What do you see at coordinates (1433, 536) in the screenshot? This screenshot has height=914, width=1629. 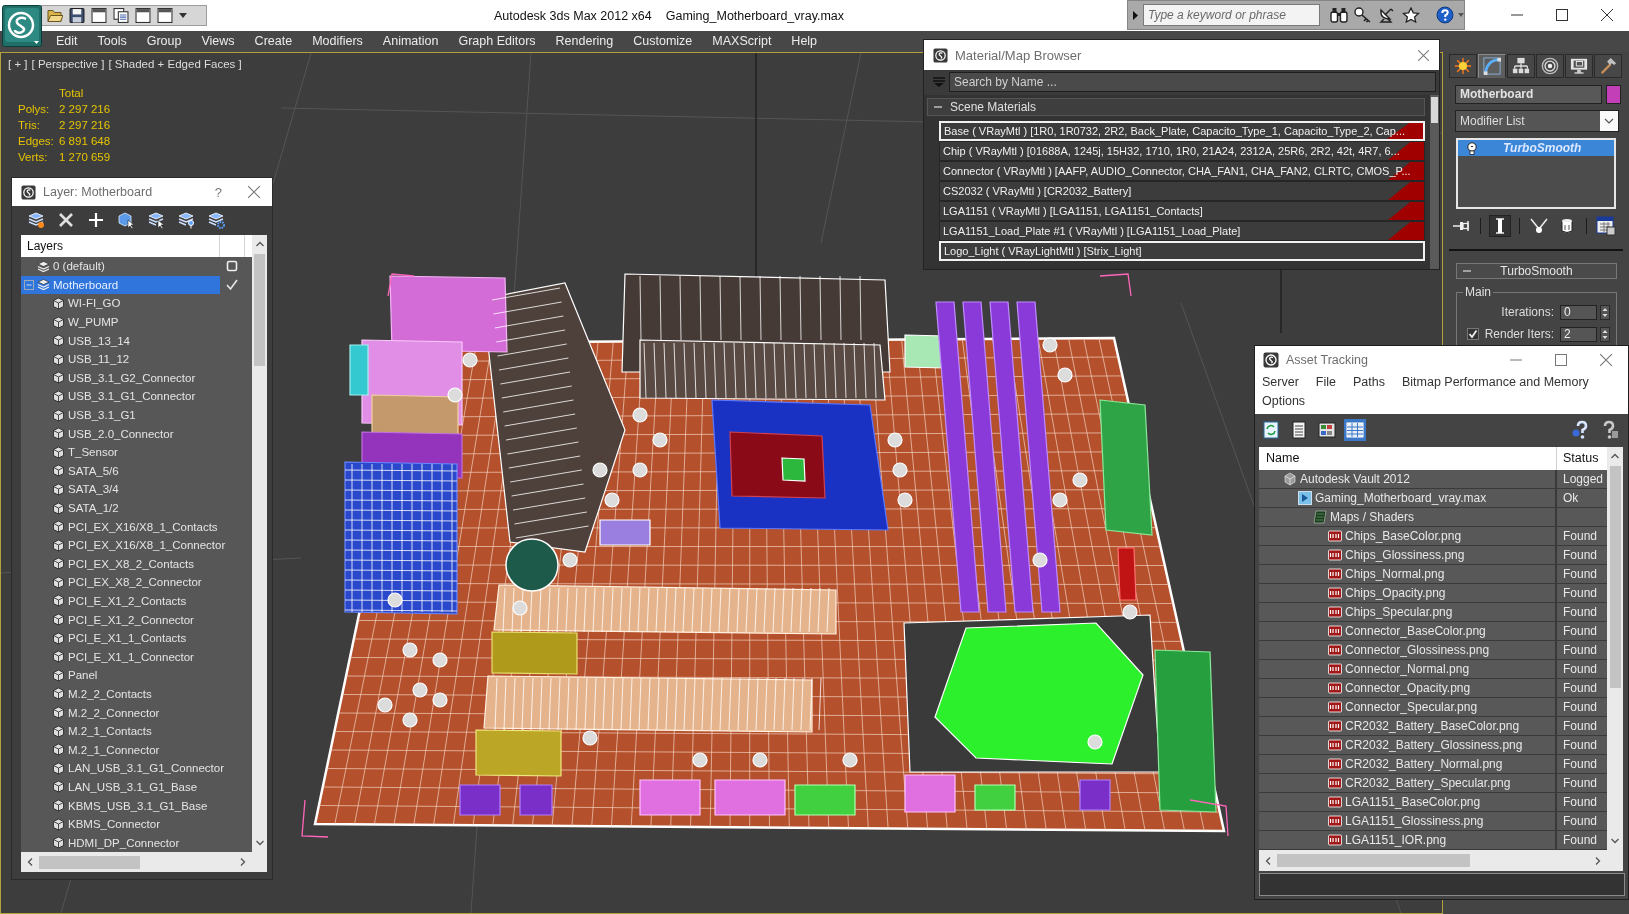 I see `asset-row: Chips_BaseColor.png Found` at bounding box center [1433, 536].